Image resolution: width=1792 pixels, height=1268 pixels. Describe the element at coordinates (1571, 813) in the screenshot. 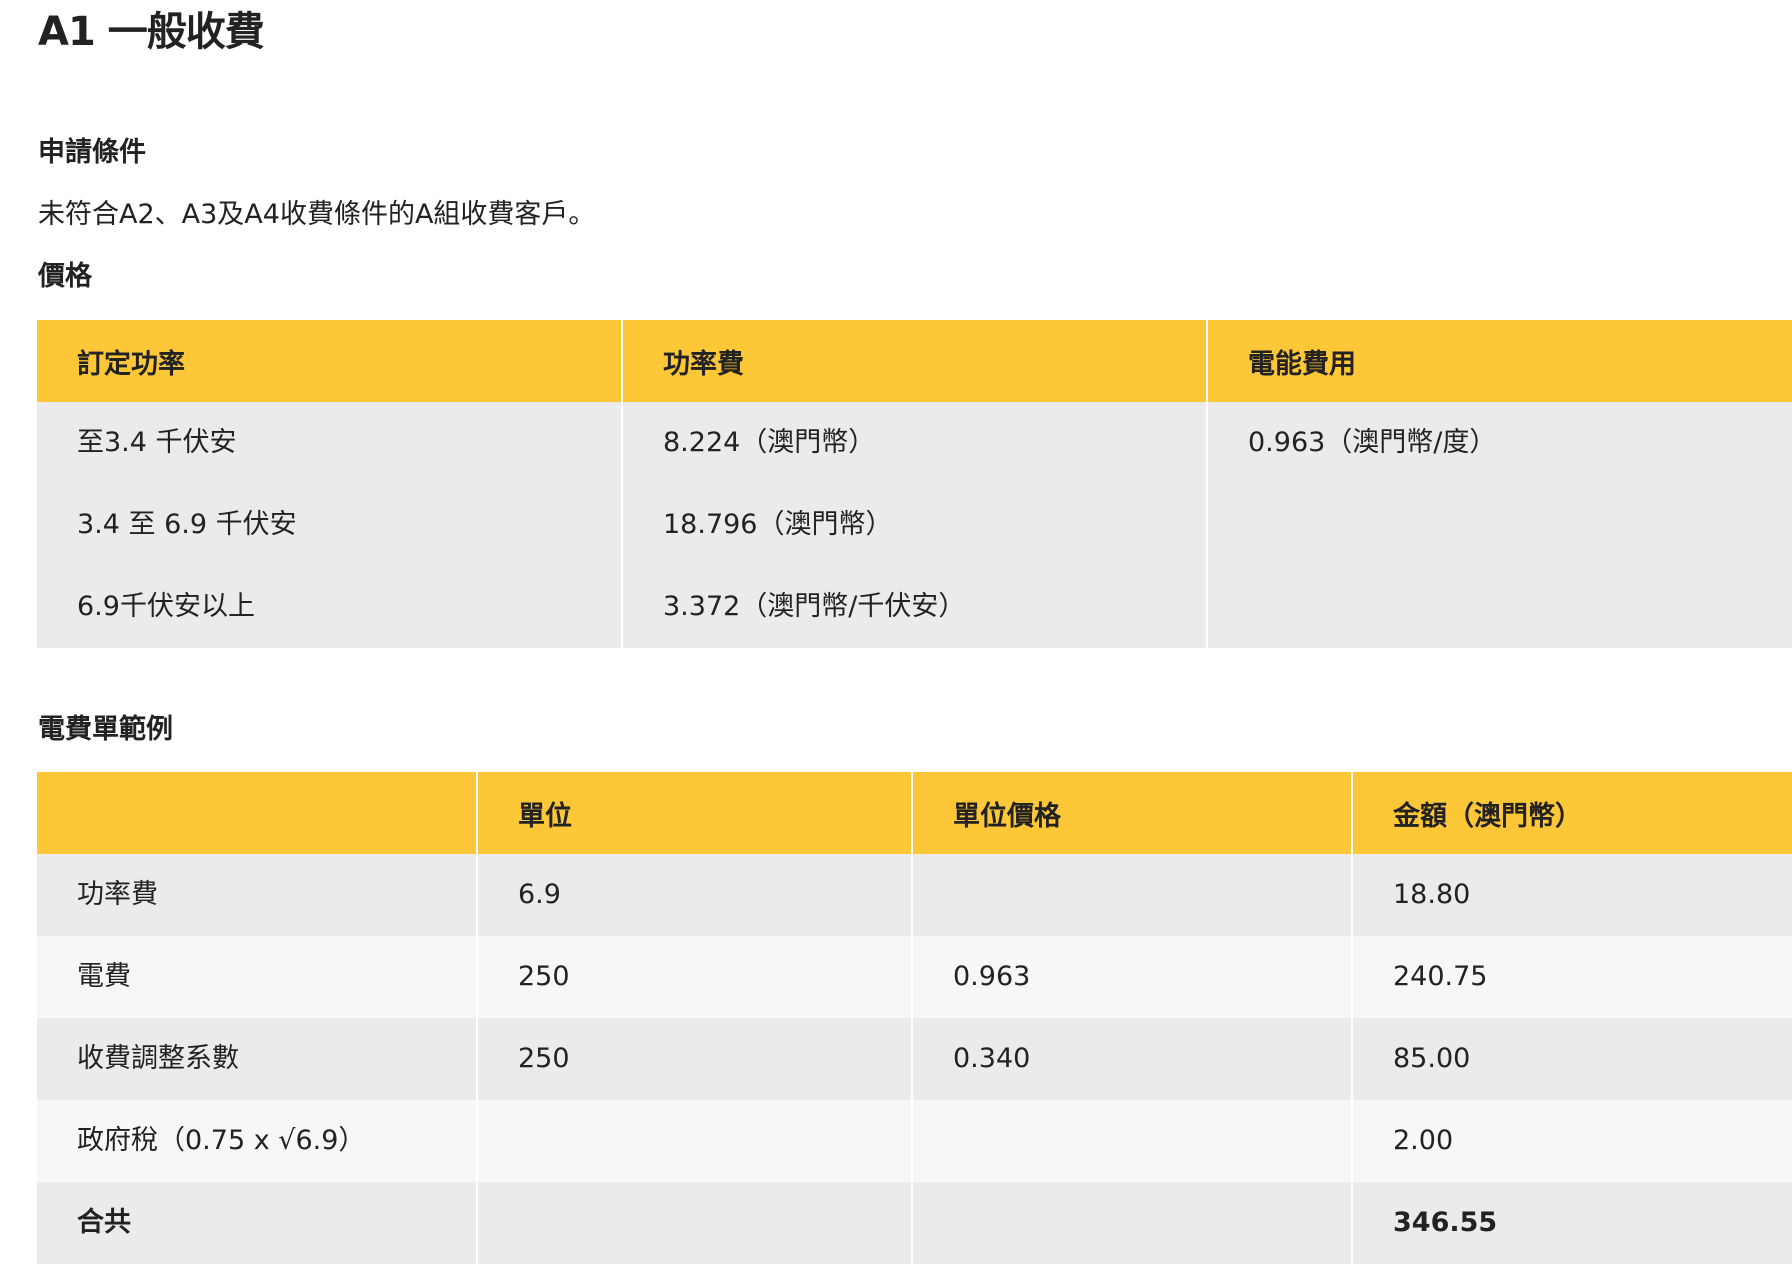

I see `bill-header-amount: 金額（澳門幣）` at that location.